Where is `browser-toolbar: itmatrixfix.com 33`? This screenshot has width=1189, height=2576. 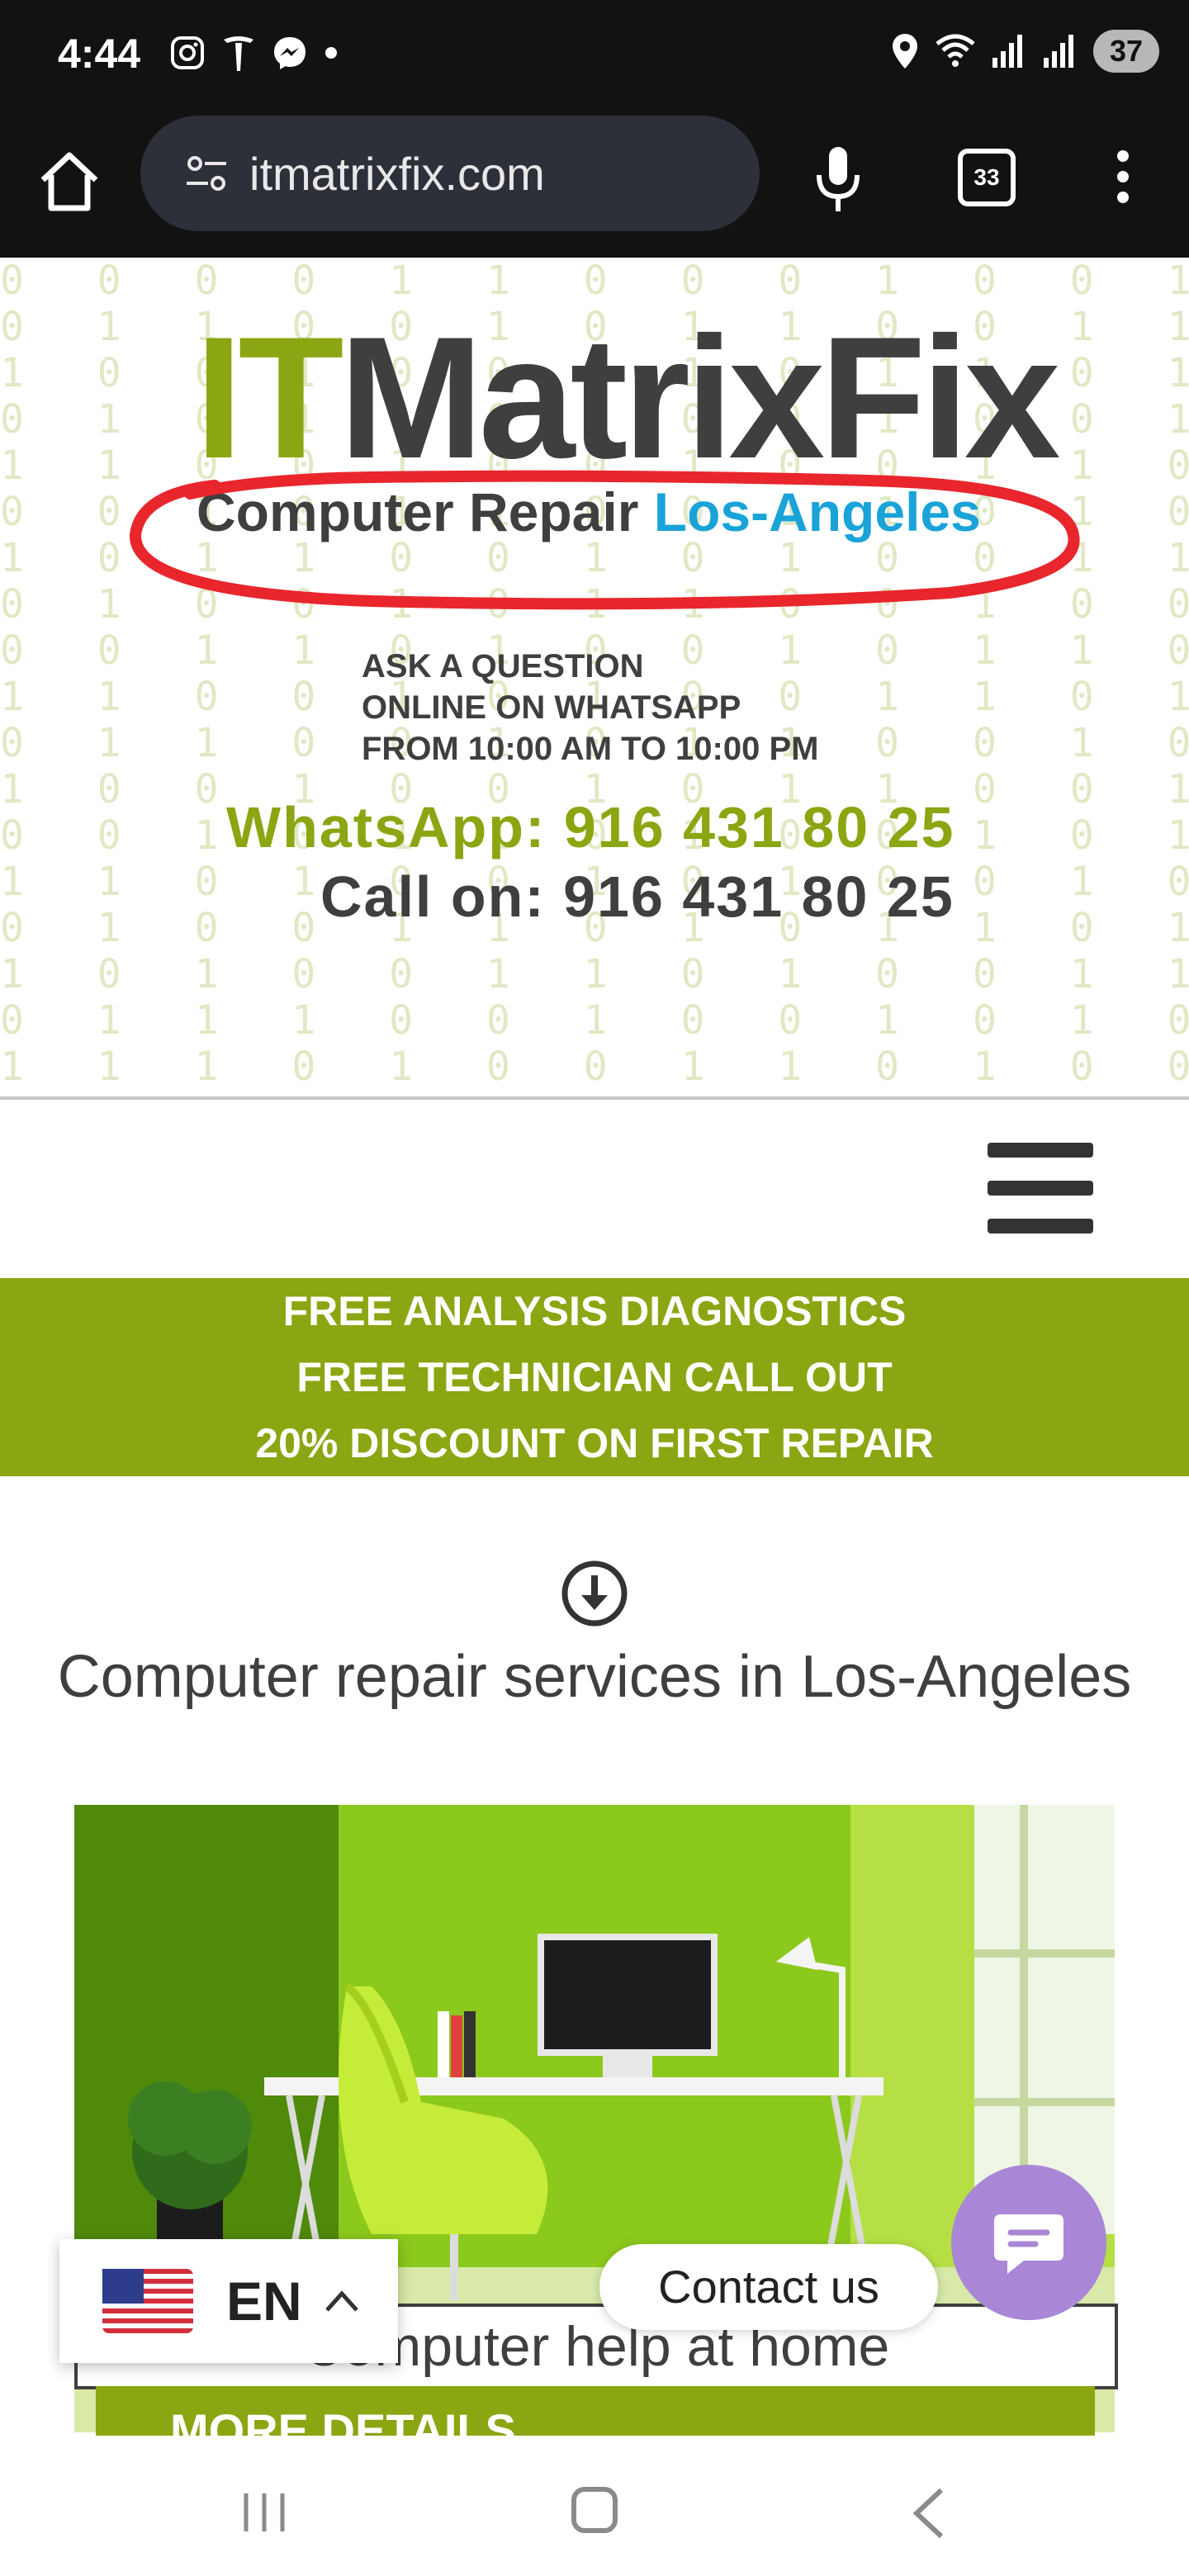
browser-toolbar: itmatrixfix.com 33 is located at coordinates (594, 185).